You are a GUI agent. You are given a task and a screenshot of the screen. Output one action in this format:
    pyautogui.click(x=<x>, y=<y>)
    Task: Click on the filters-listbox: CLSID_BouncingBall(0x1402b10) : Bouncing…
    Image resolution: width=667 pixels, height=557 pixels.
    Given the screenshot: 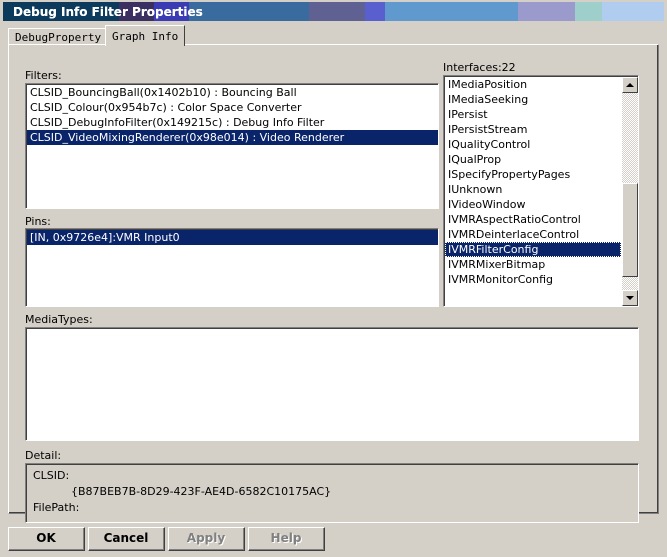 What is the action you would take?
    pyautogui.click(x=232, y=146)
    